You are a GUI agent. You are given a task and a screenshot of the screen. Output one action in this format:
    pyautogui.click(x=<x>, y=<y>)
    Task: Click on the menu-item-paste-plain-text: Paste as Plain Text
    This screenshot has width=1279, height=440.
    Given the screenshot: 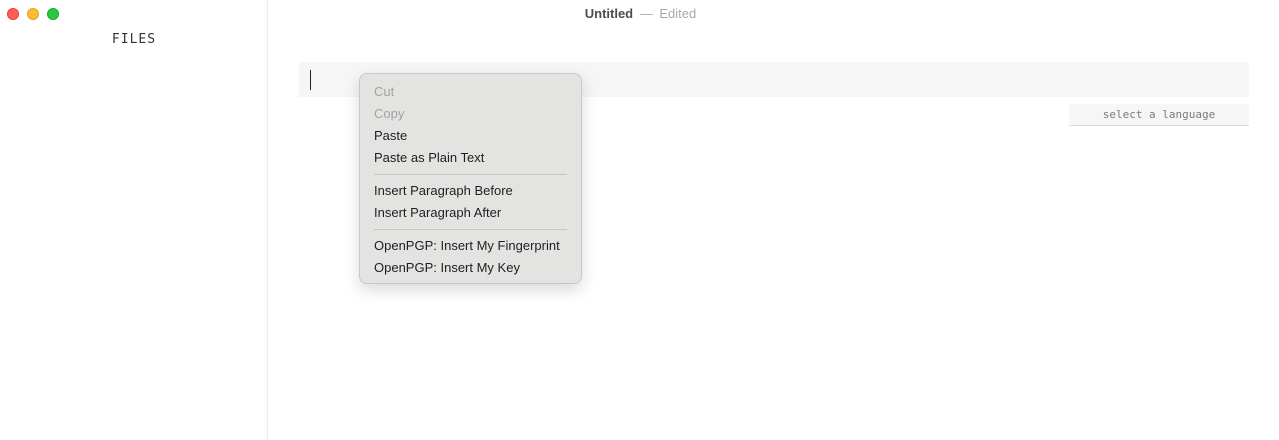 What is the action you would take?
    pyautogui.click(x=470, y=158)
    